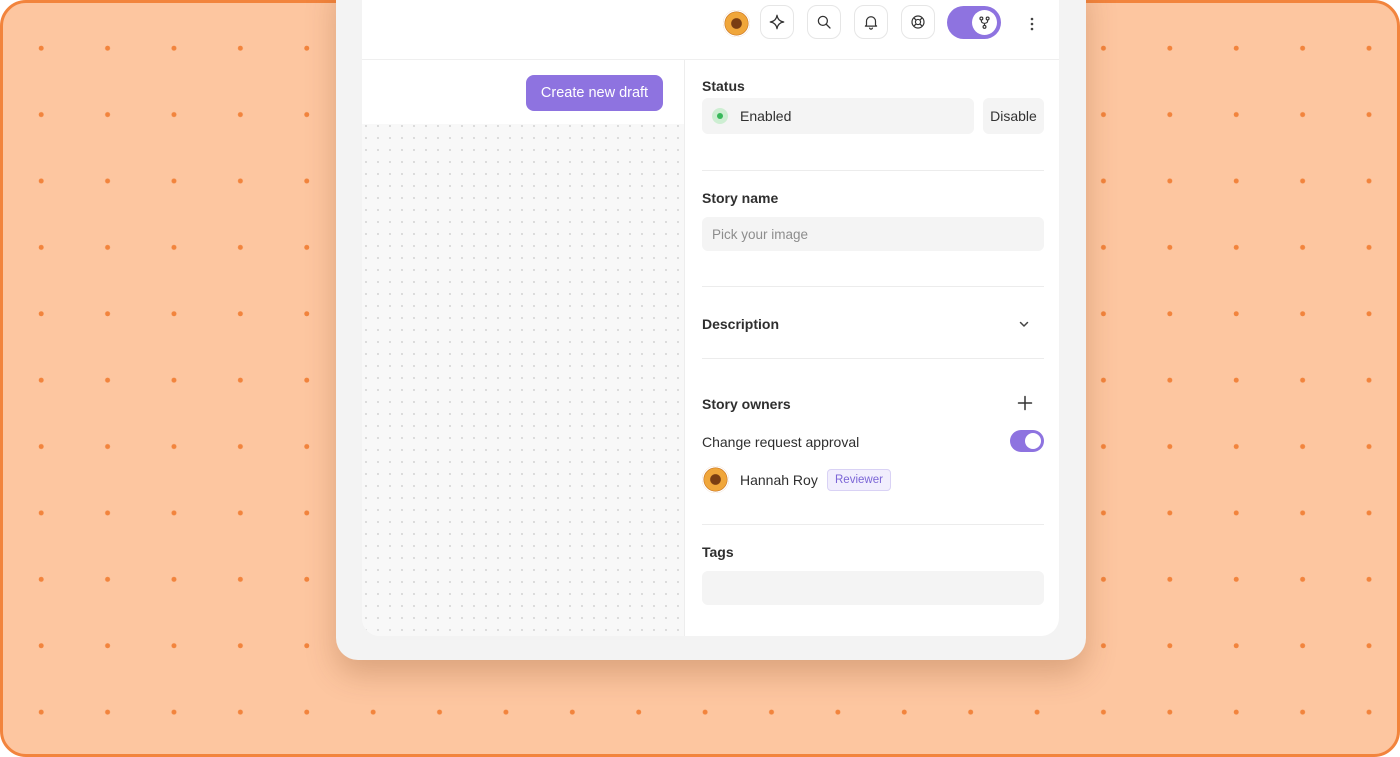  What do you see at coordinates (1025, 403) in the screenshot?
I see `add-owner-icon` at bounding box center [1025, 403].